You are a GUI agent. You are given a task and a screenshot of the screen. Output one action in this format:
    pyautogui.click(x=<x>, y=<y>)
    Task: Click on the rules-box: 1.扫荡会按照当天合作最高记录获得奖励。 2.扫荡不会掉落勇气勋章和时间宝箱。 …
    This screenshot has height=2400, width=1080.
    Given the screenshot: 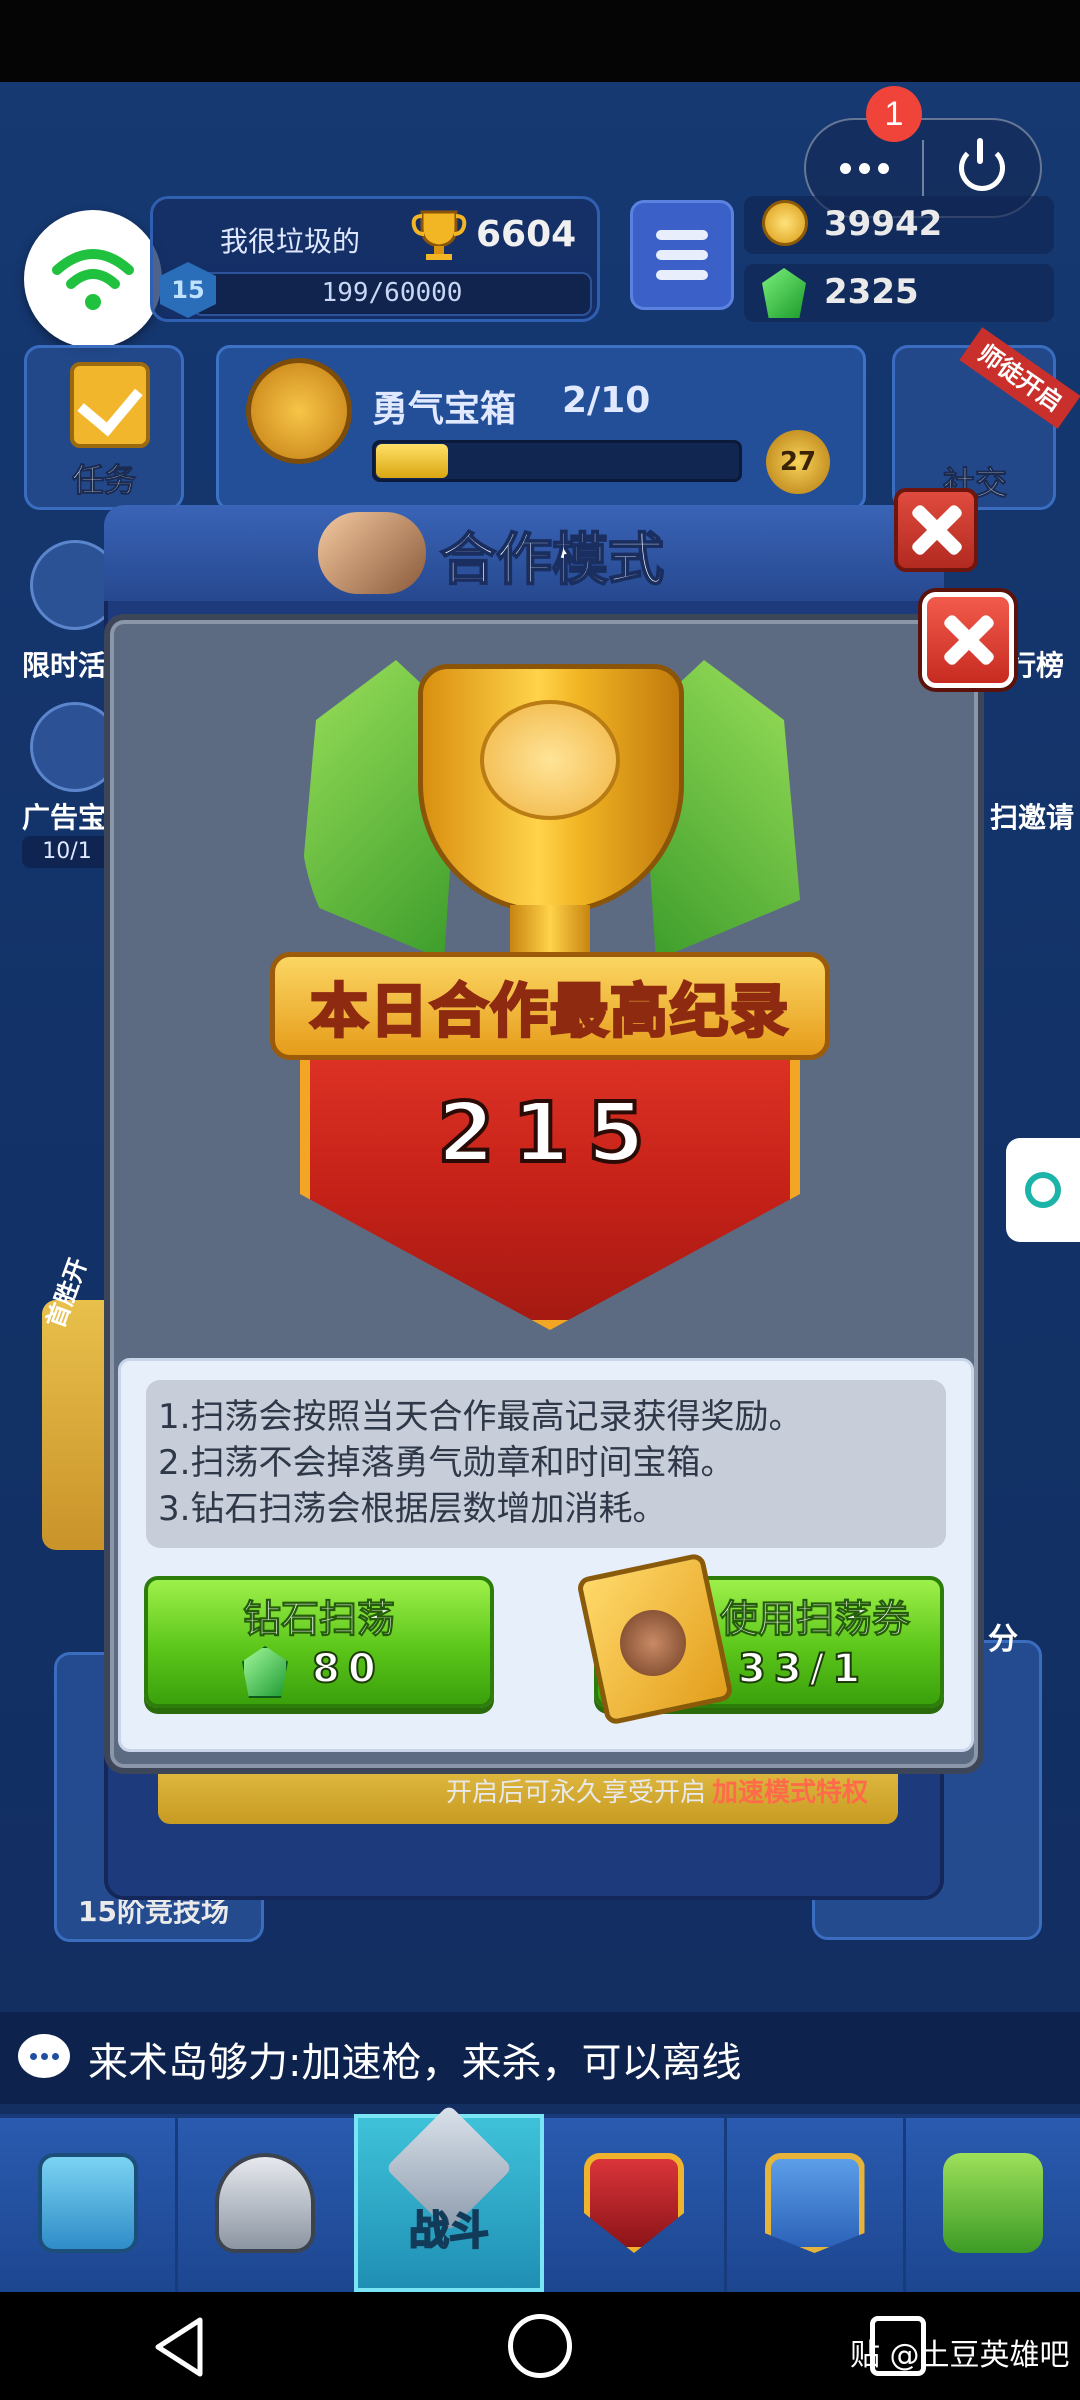 What is the action you would take?
    pyautogui.click(x=546, y=1464)
    